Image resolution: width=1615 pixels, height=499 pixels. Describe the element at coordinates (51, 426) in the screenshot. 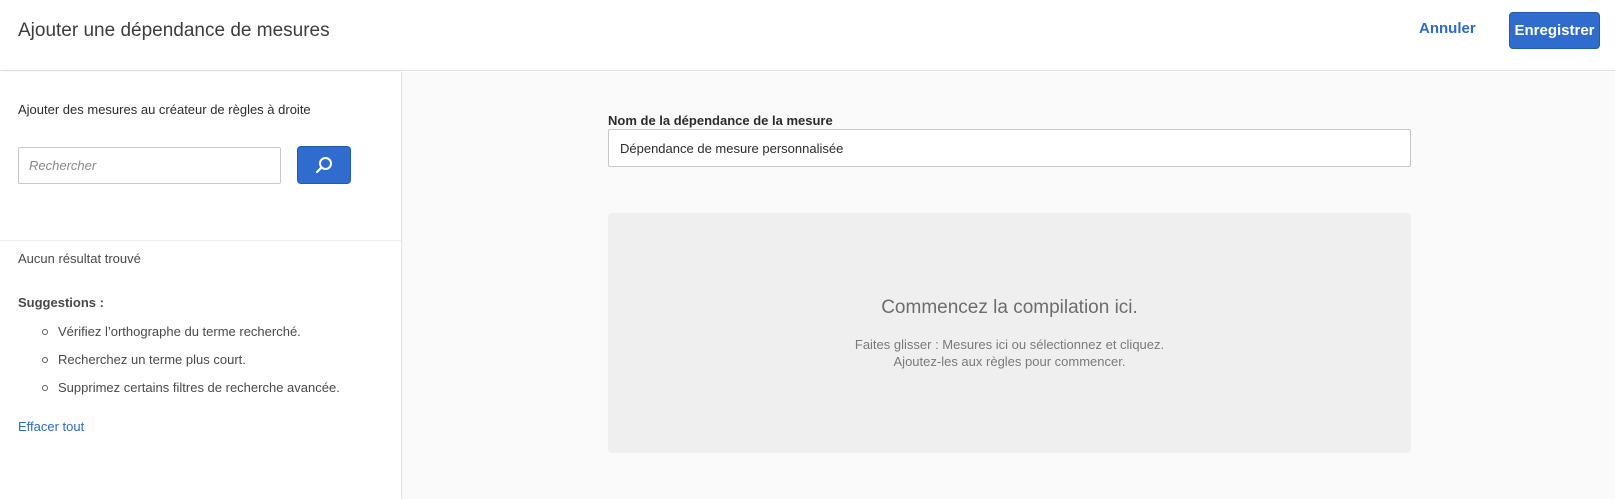

I see `clear-all-link: Effacer tout` at that location.